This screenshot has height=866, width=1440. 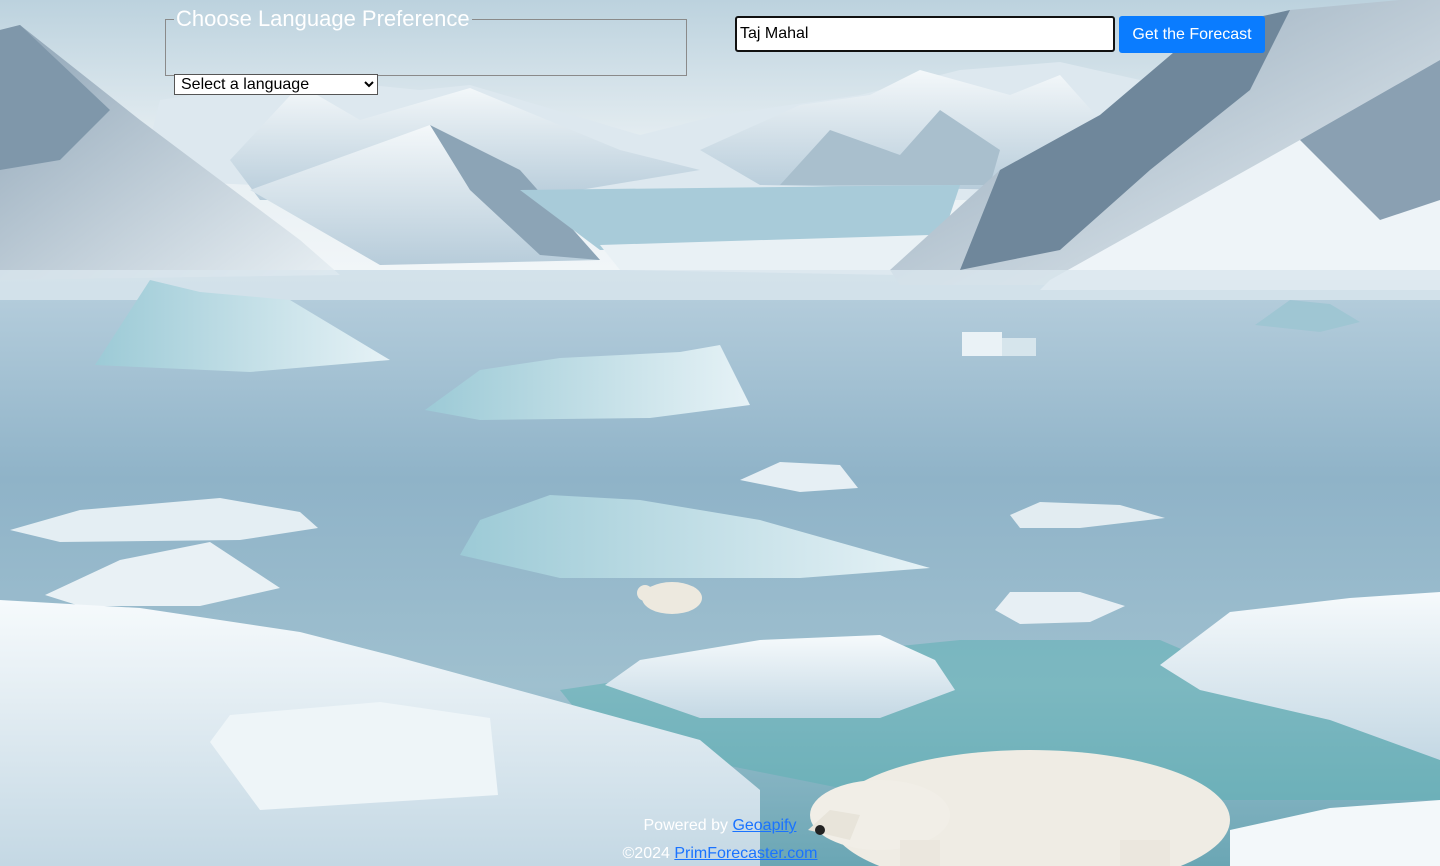 I want to click on copyright-label: ©2024, so click(x=648, y=853).